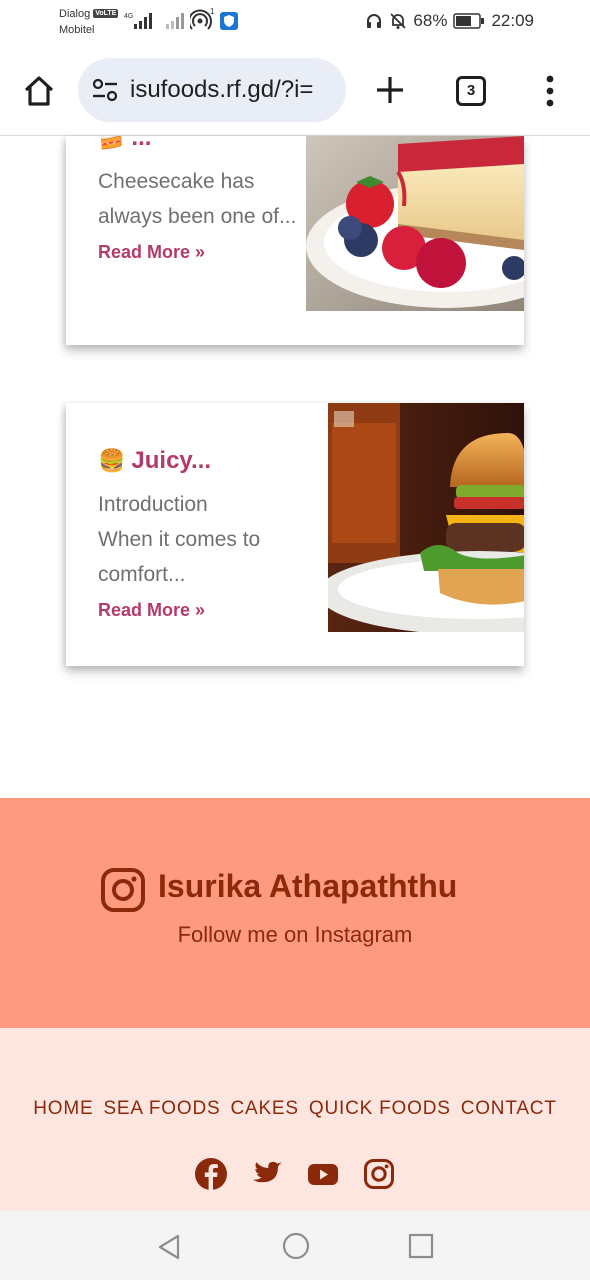 The image size is (590, 1280). What do you see at coordinates (75, 14) in the screenshot?
I see `carrier-name-1: Dialog` at bounding box center [75, 14].